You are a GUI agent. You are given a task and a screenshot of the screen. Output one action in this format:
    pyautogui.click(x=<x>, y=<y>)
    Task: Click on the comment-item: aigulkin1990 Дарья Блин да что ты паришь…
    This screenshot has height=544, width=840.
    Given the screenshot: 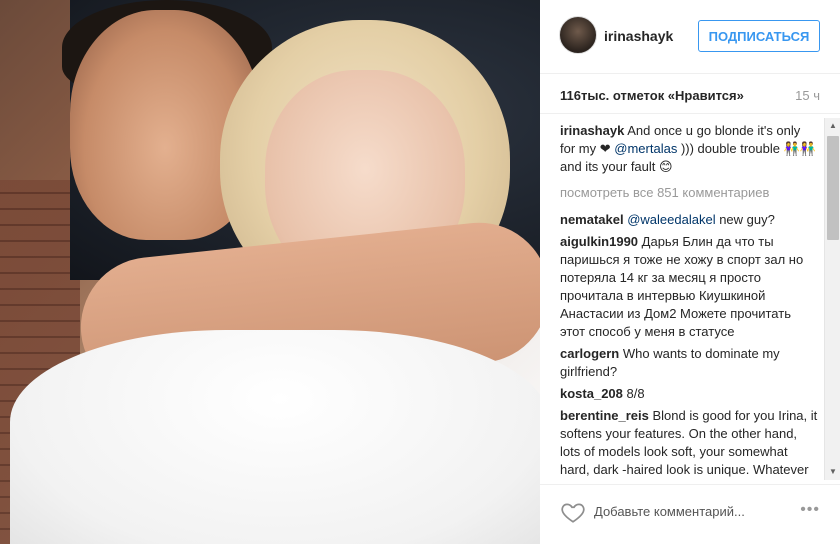 What is the action you would take?
    pyautogui.click(x=689, y=287)
    